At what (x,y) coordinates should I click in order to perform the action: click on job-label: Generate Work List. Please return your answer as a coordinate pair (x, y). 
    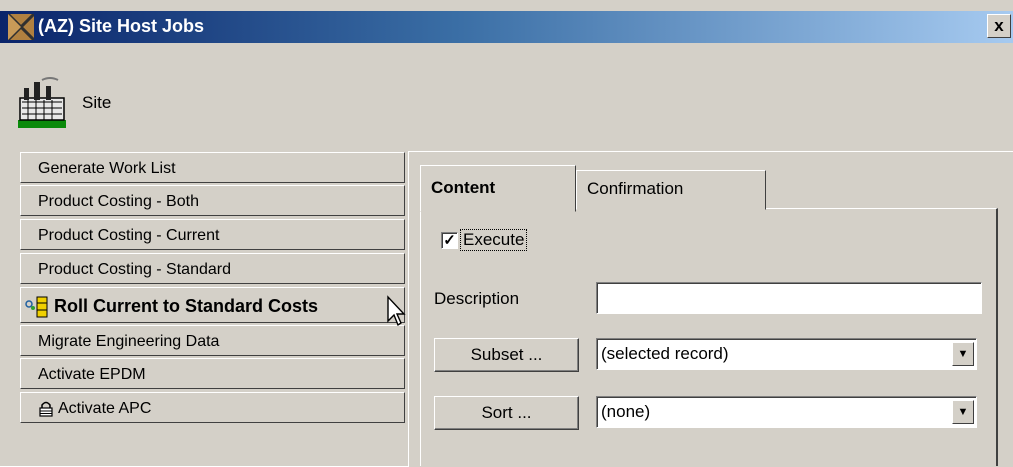
    Looking at the image, I should click on (107, 168).